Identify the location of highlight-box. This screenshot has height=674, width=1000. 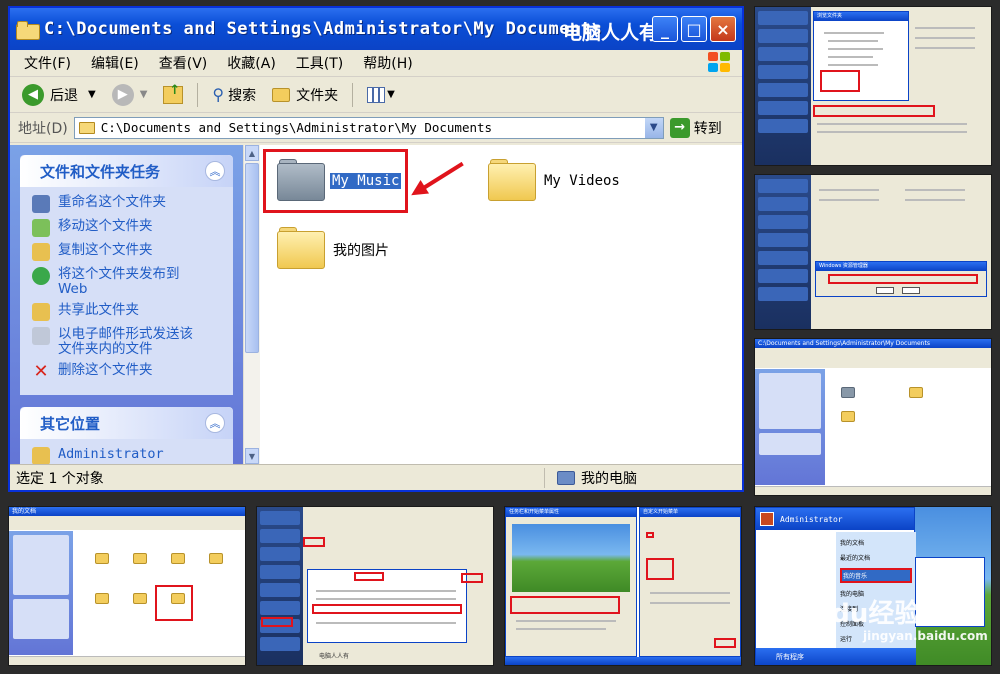
(335, 181).